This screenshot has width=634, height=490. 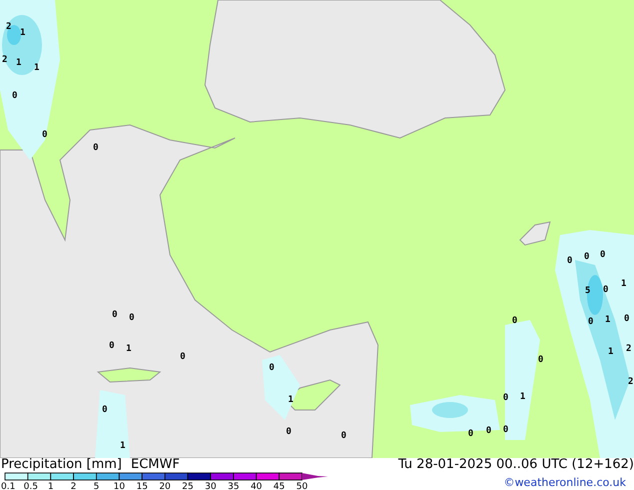 What do you see at coordinates (302, 486) in the screenshot?
I see `scale-tick-label: 50` at bounding box center [302, 486].